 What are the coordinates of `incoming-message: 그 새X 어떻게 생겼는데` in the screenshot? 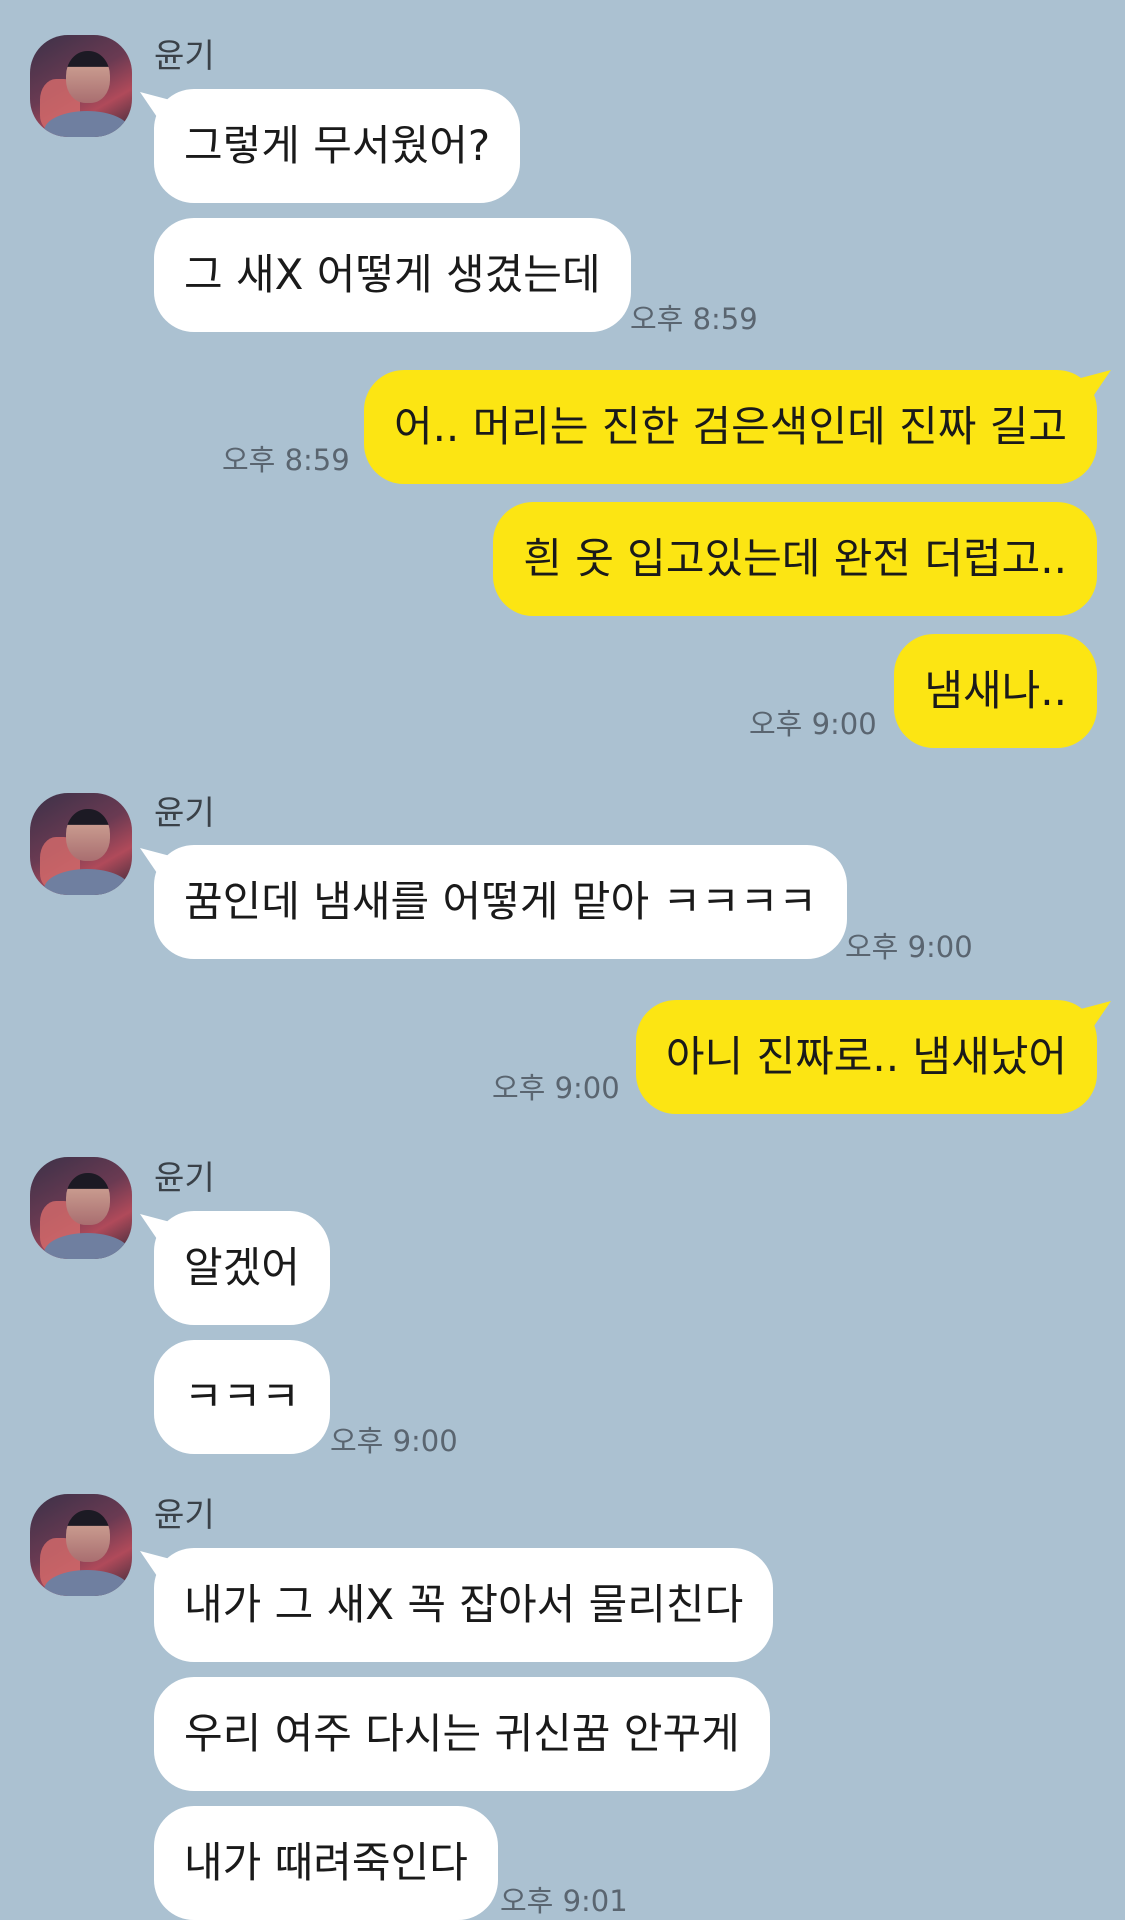 It's located at (392, 275).